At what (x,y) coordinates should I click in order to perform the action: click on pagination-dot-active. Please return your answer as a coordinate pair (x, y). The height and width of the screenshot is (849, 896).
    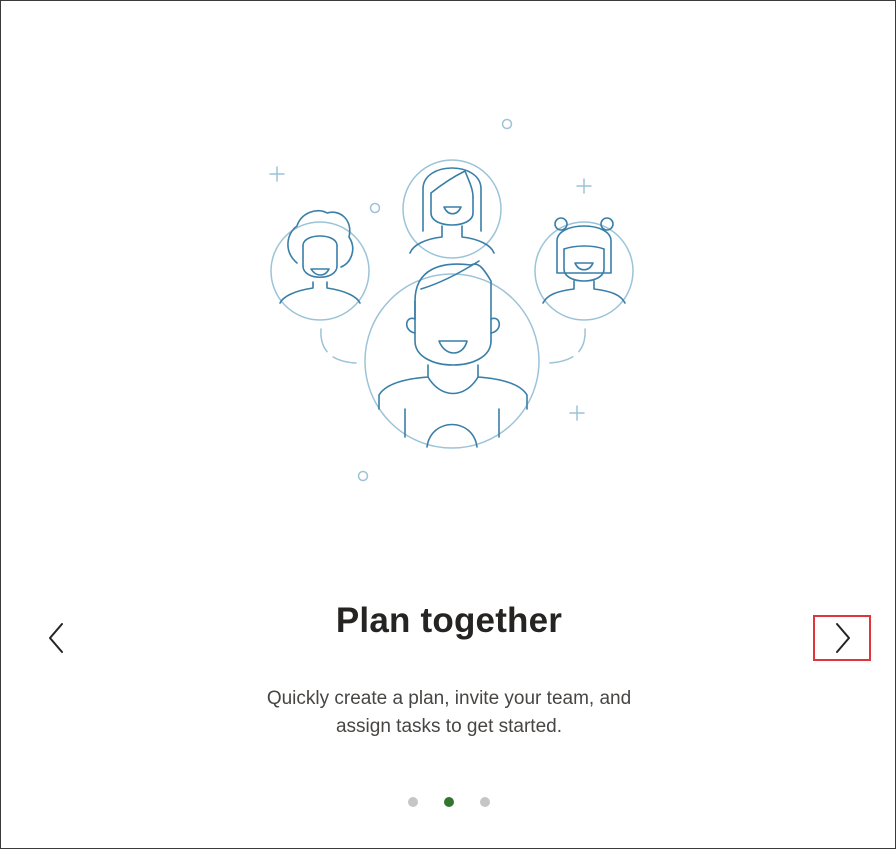
    Looking at the image, I should click on (449, 802).